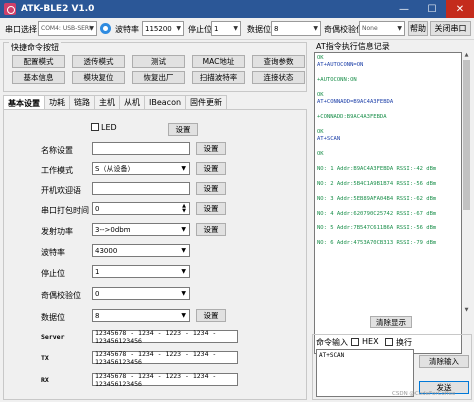  Describe the element at coordinates (45, 358) in the screenshot. I see `tx-uuid-label: TX` at that location.